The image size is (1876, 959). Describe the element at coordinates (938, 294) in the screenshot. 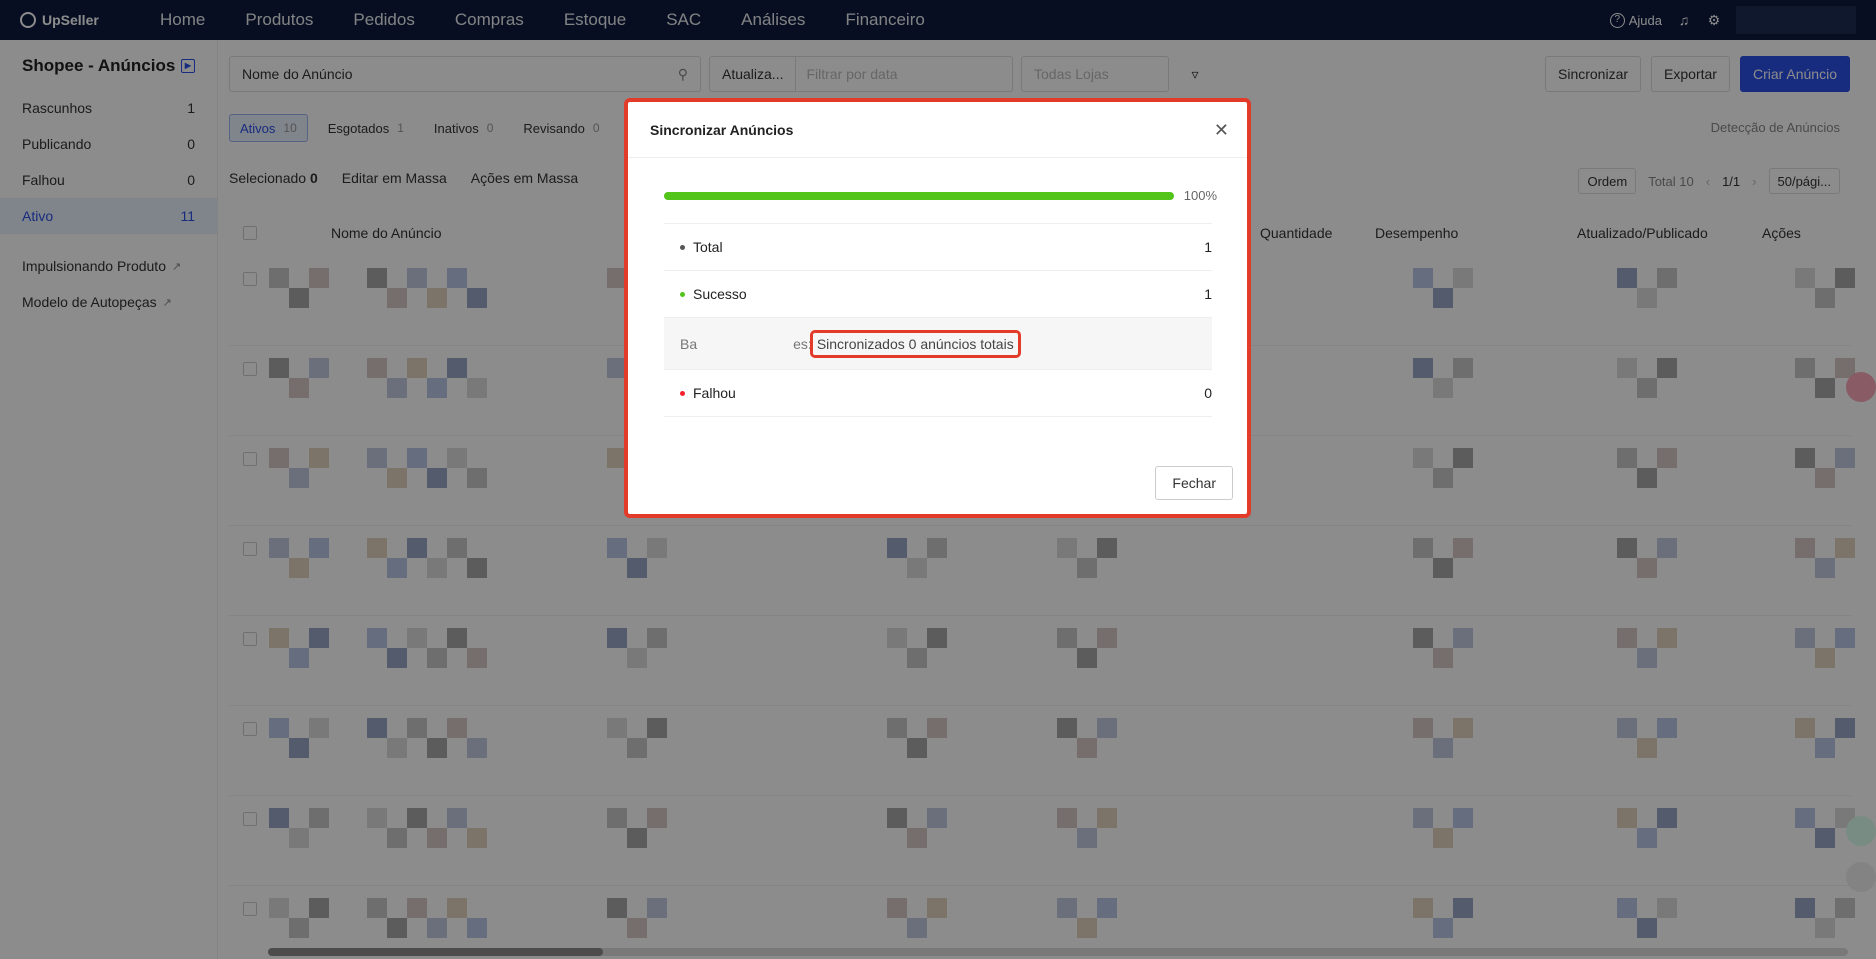

I see `result-success-row: Sucesso 1` at that location.